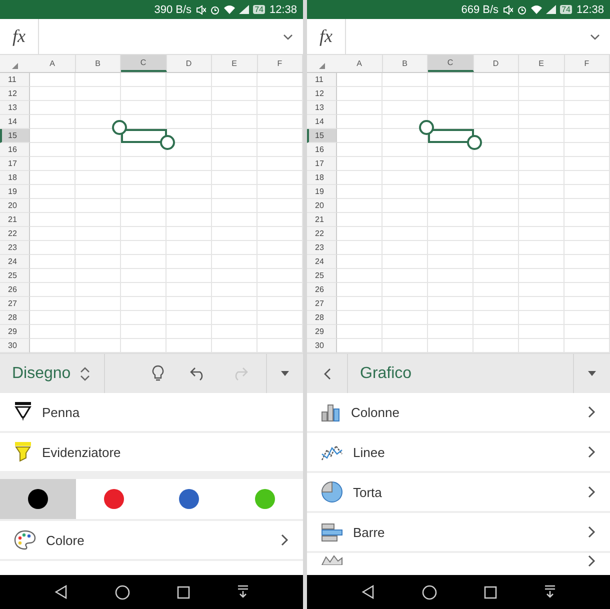 This screenshot has width=610, height=609. What do you see at coordinates (23, 412) in the screenshot?
I see `pen-icon` at bounding box center [23, 412].